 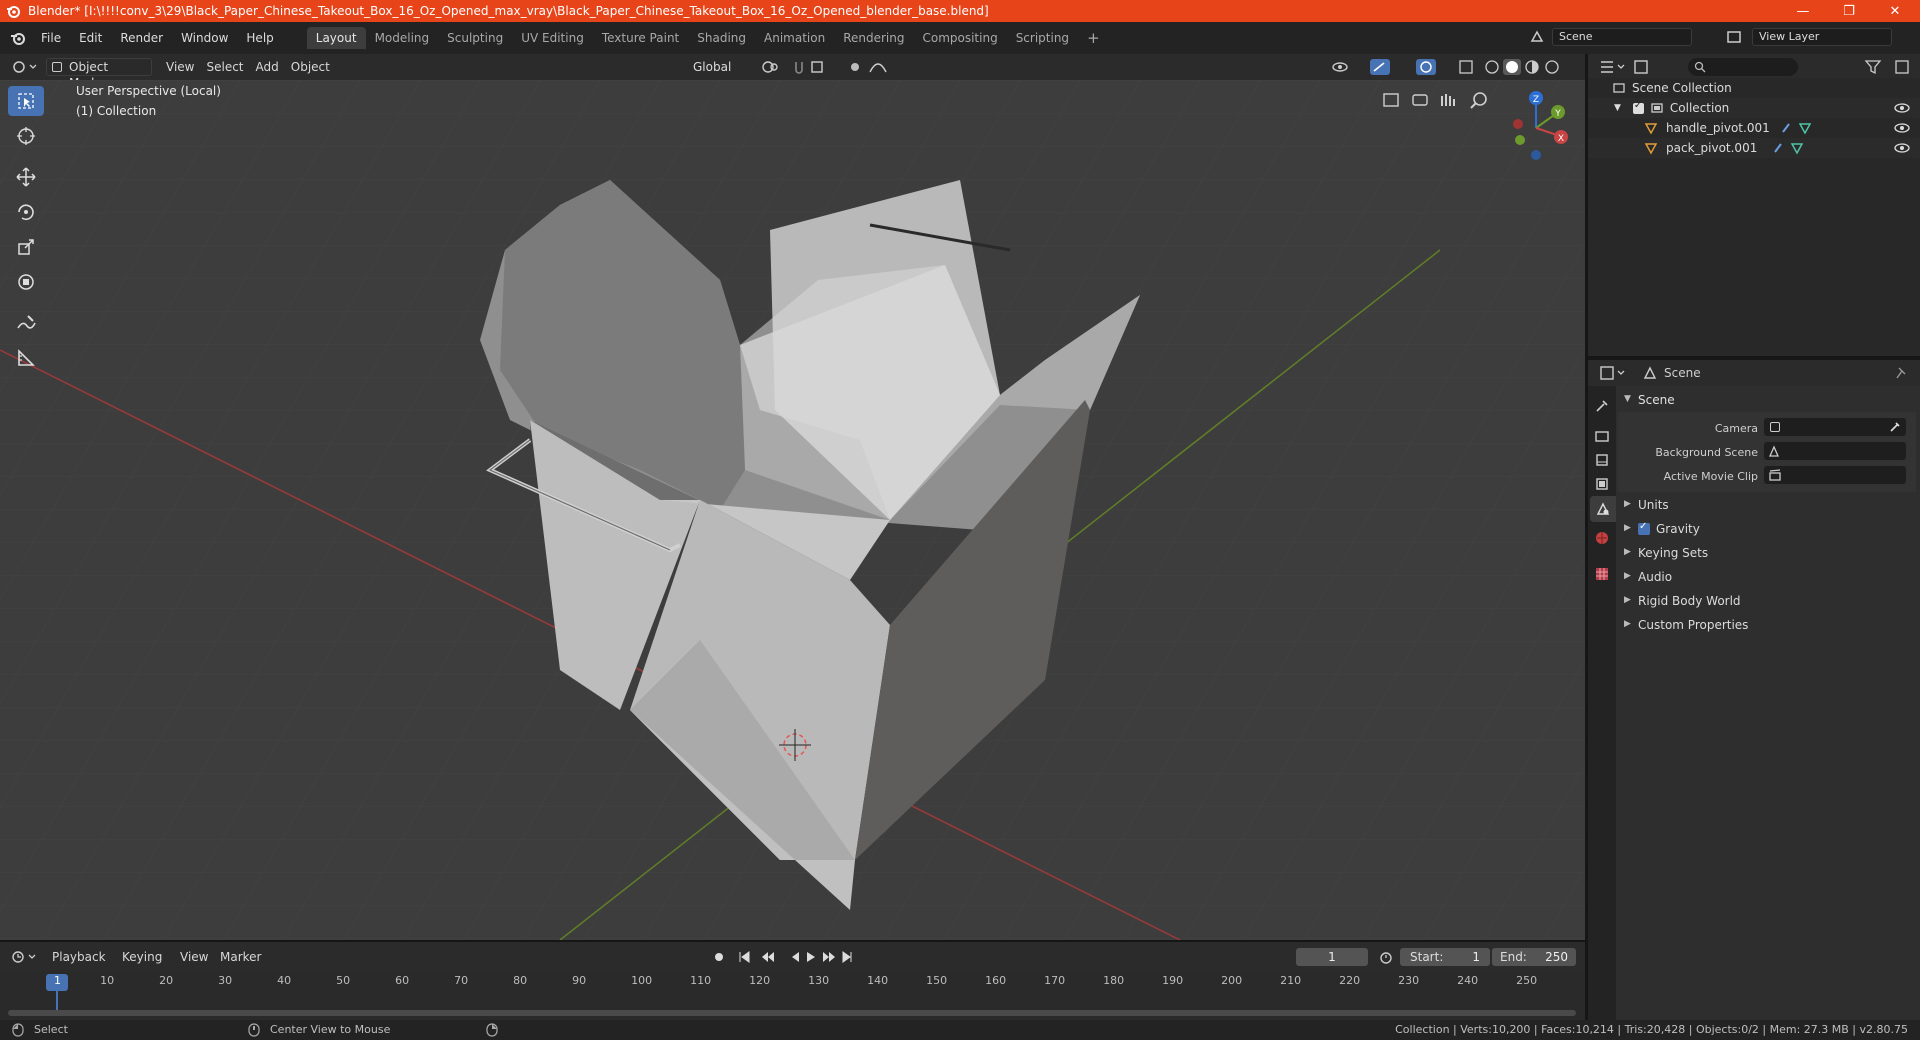 I want to click on render-tab-icon, so click(x=1602, y=436).